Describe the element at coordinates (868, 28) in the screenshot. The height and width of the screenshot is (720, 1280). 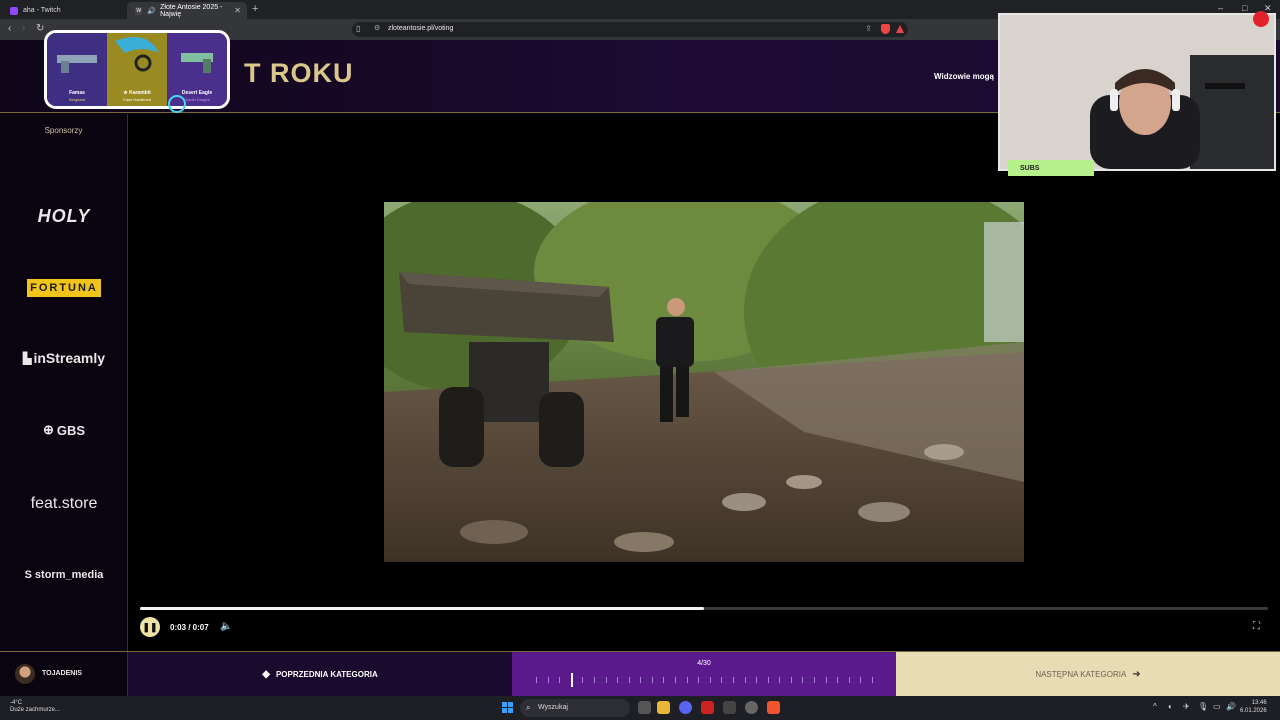
I see `share-icon: ⇪` at that location.